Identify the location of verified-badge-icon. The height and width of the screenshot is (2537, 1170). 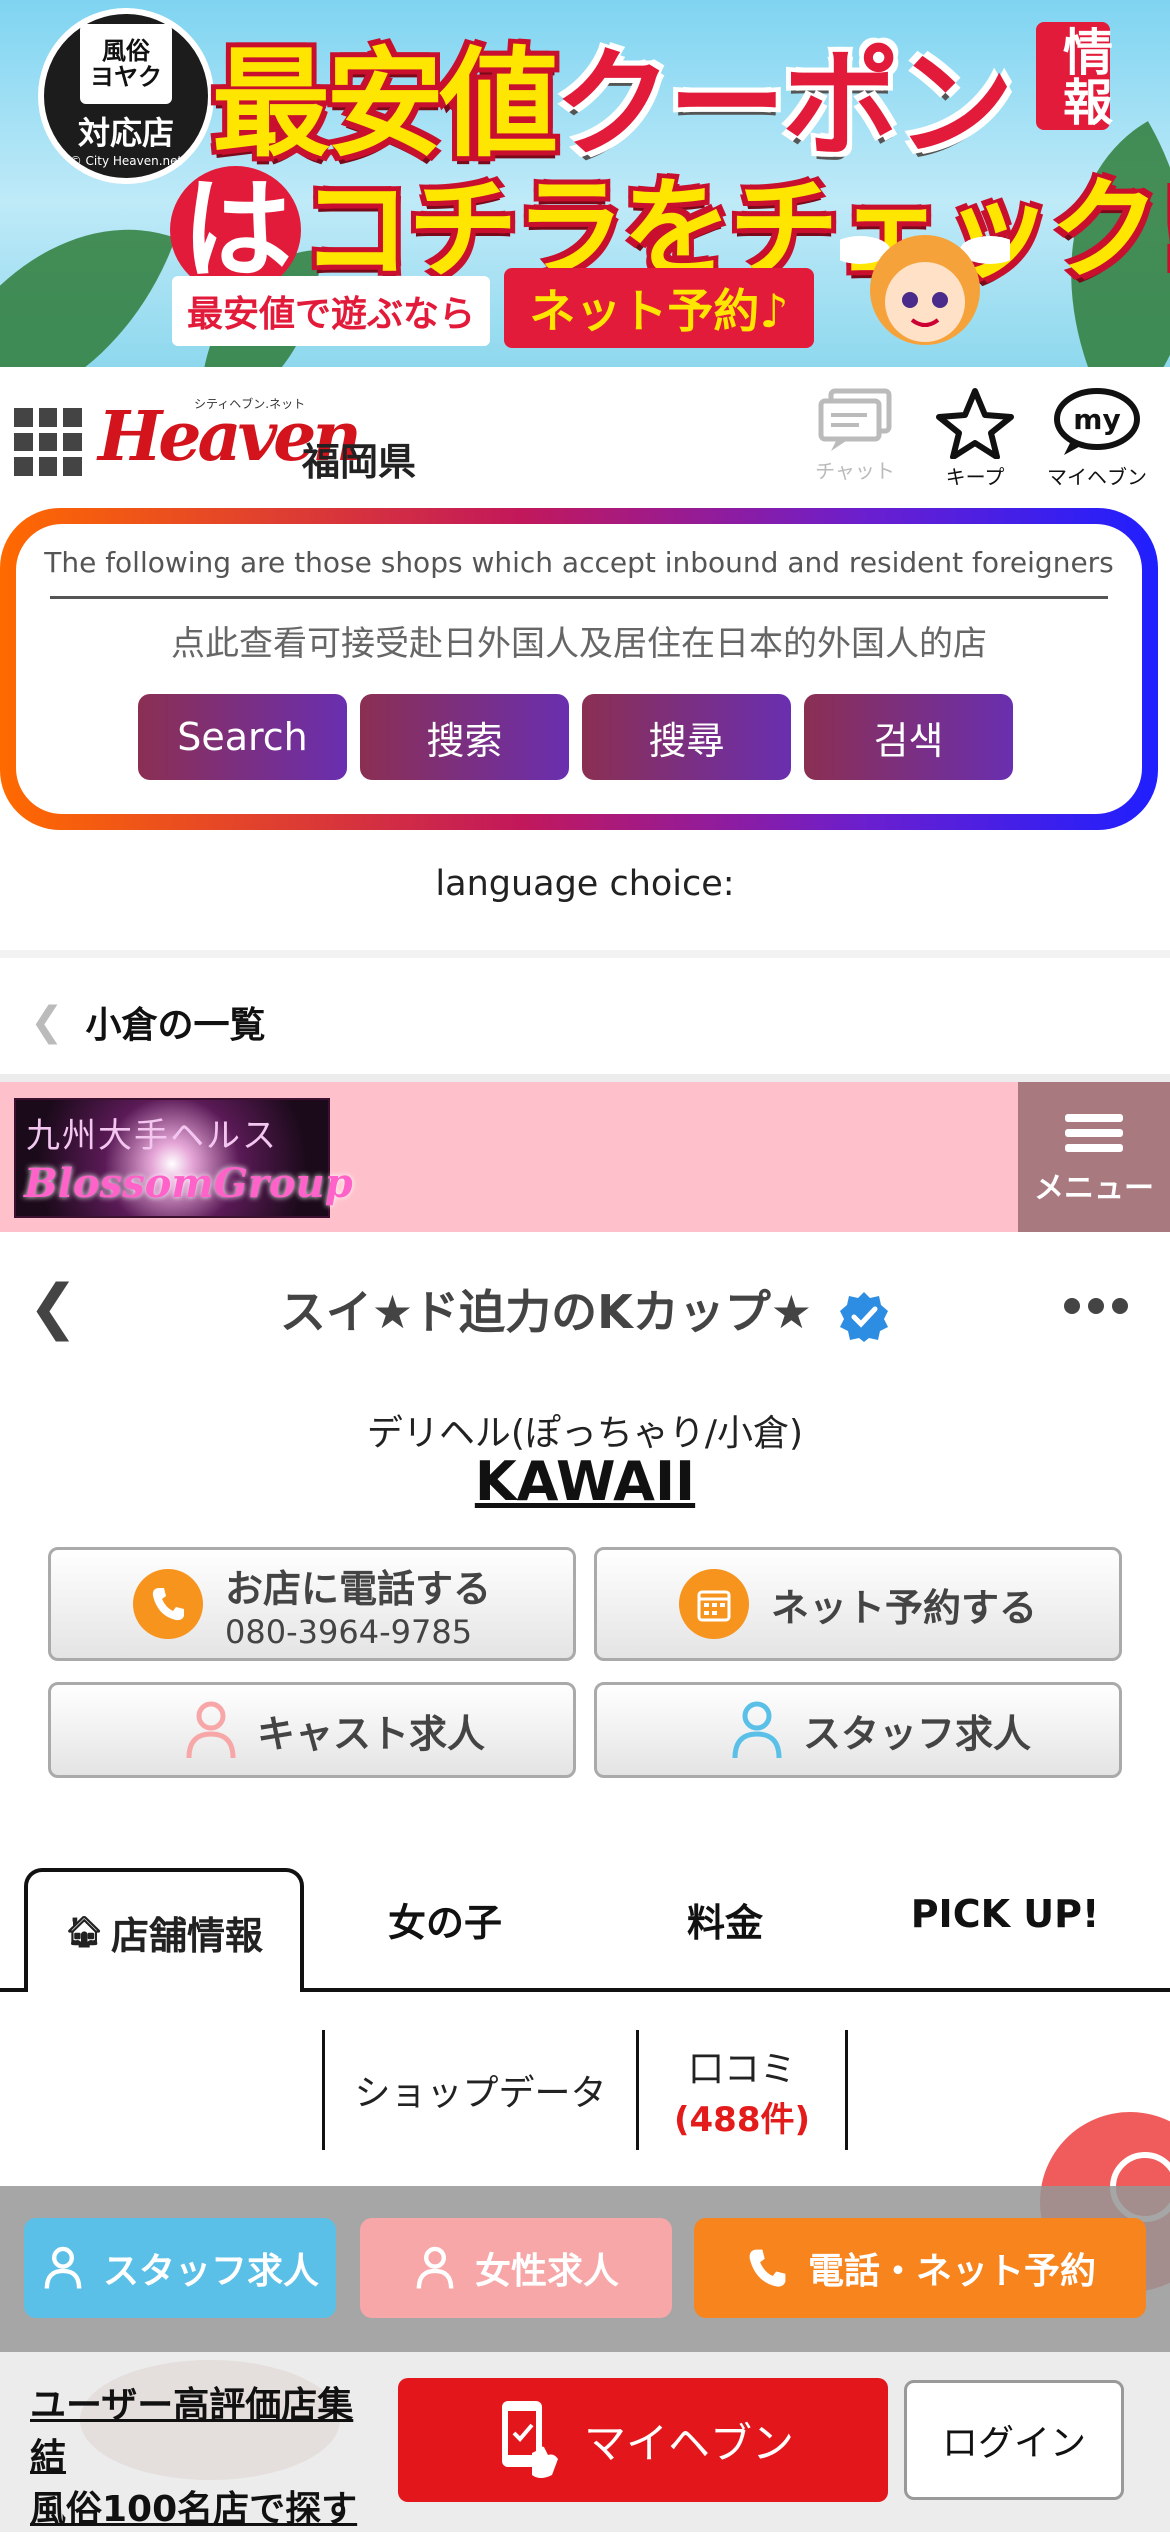
(864, 1316).